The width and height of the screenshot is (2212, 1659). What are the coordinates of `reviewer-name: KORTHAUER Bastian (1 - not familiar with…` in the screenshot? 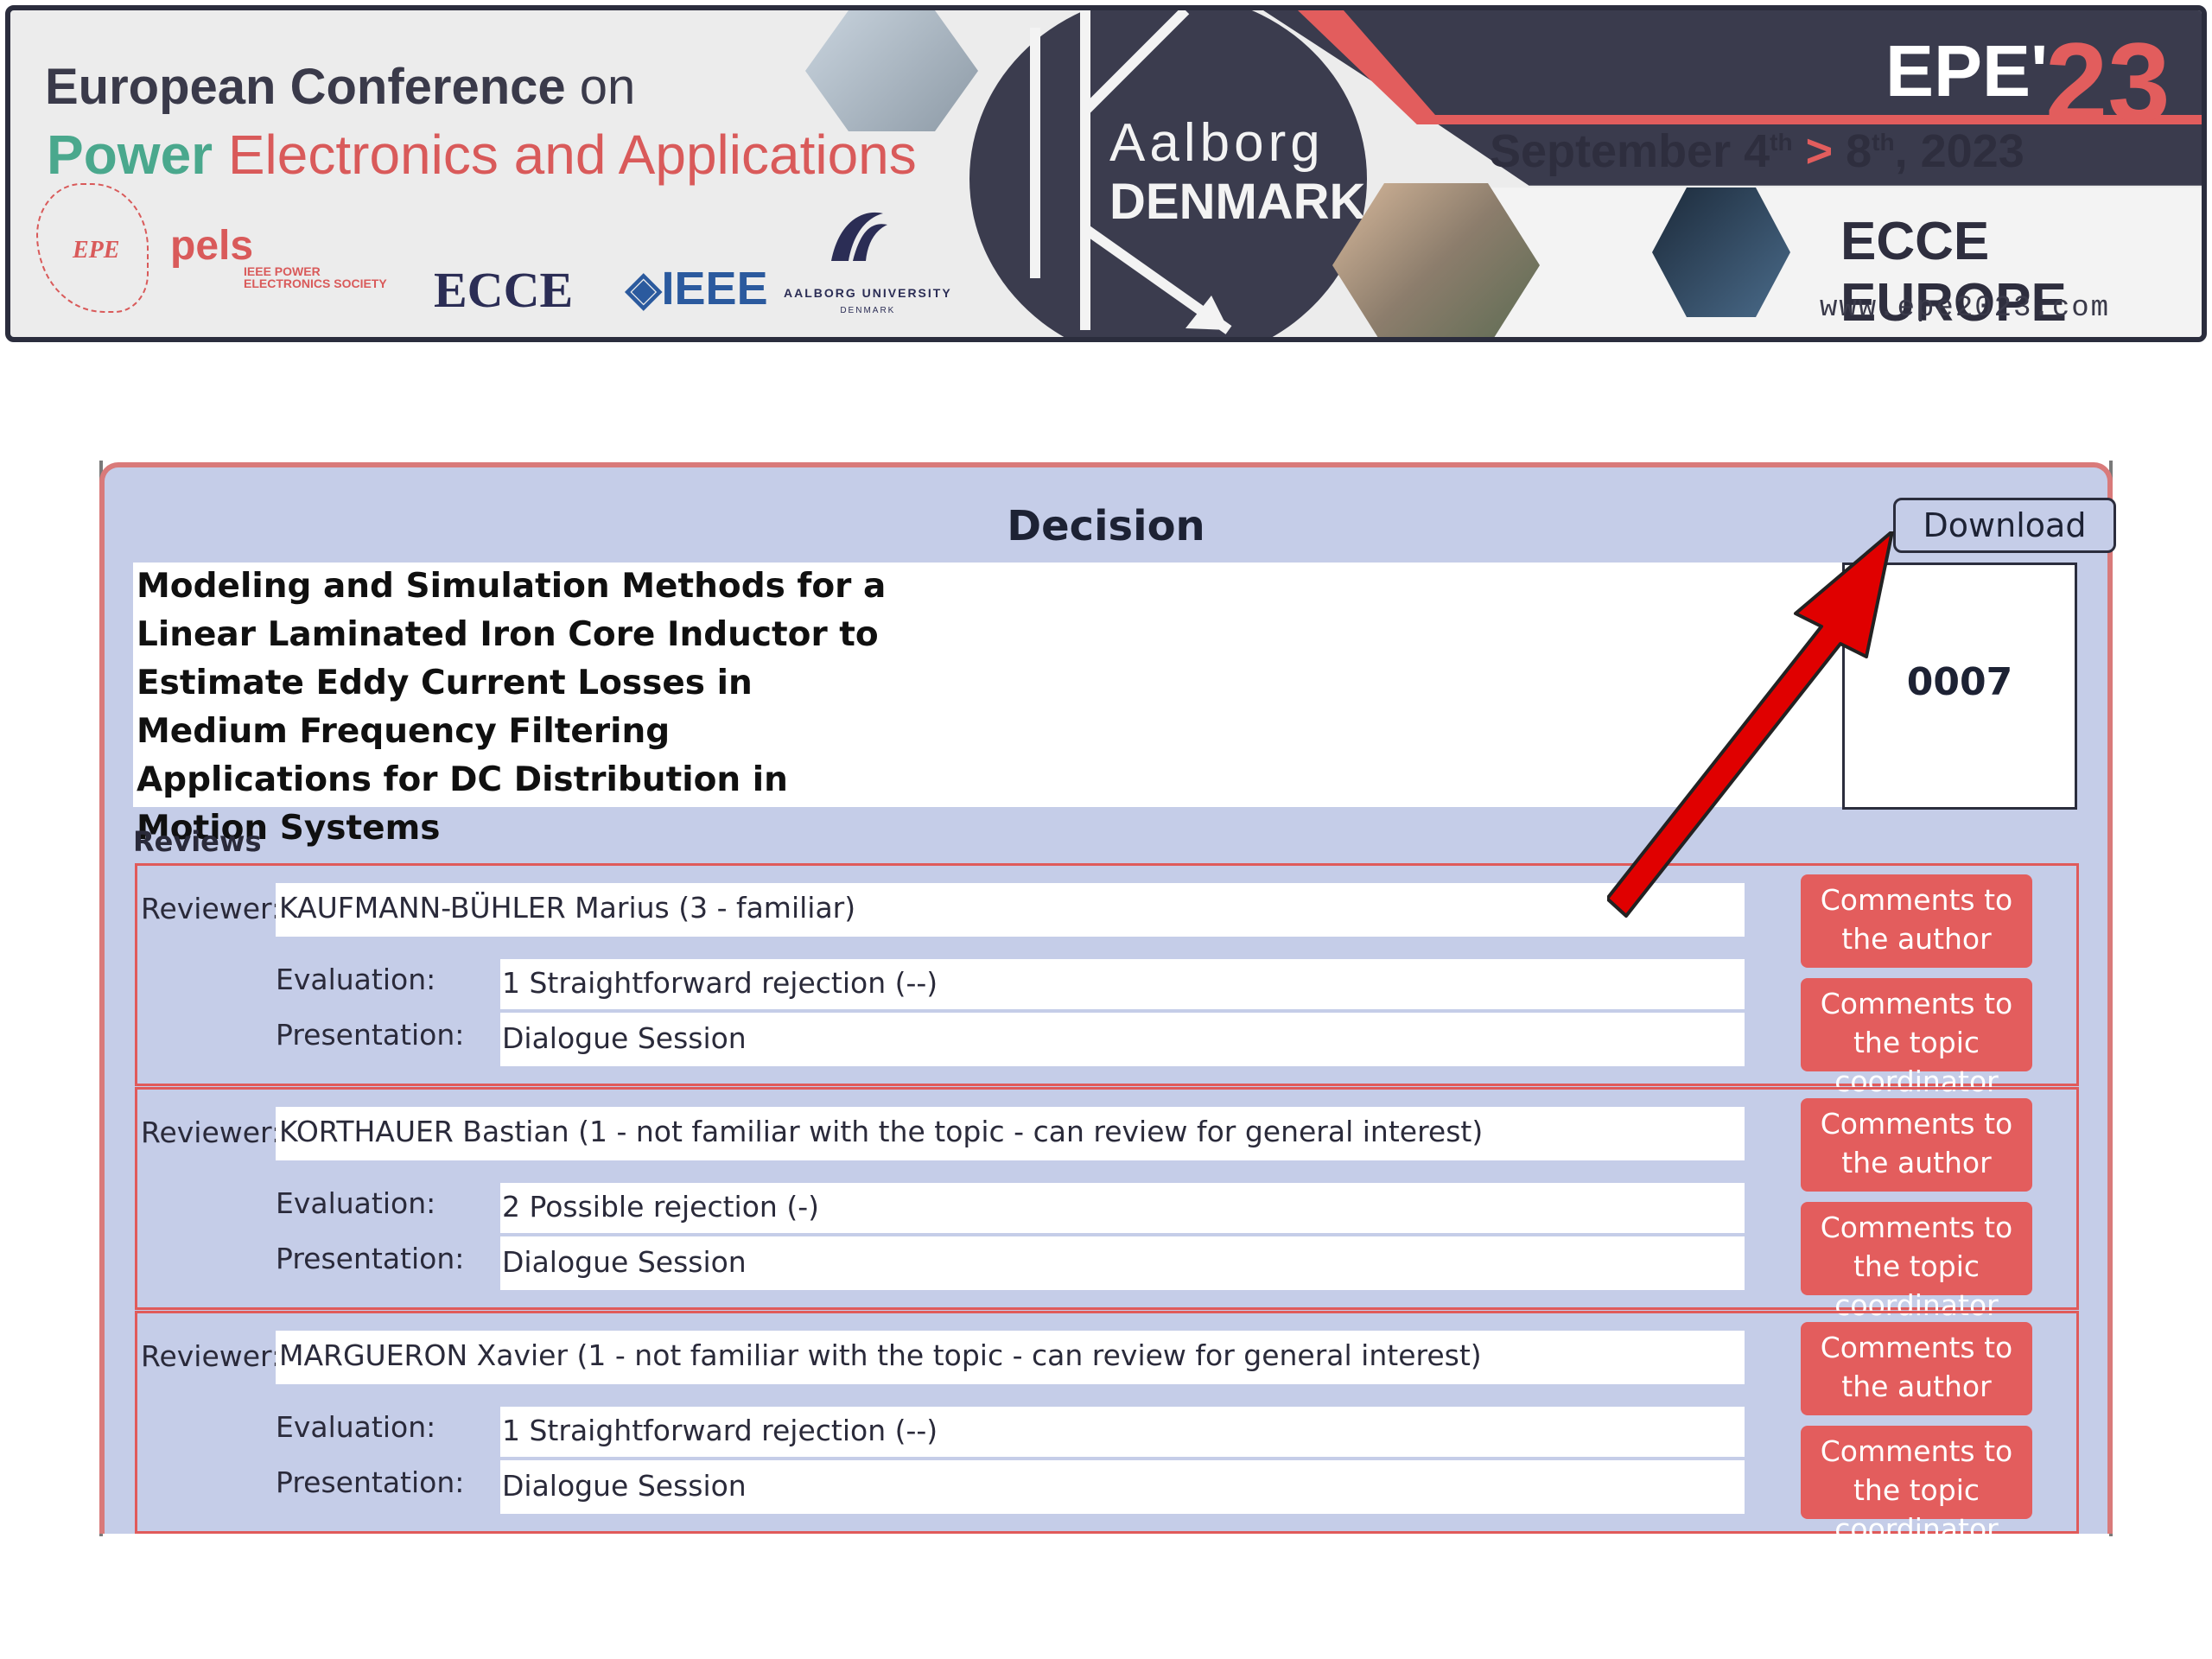 It's located at (1010, 1133).